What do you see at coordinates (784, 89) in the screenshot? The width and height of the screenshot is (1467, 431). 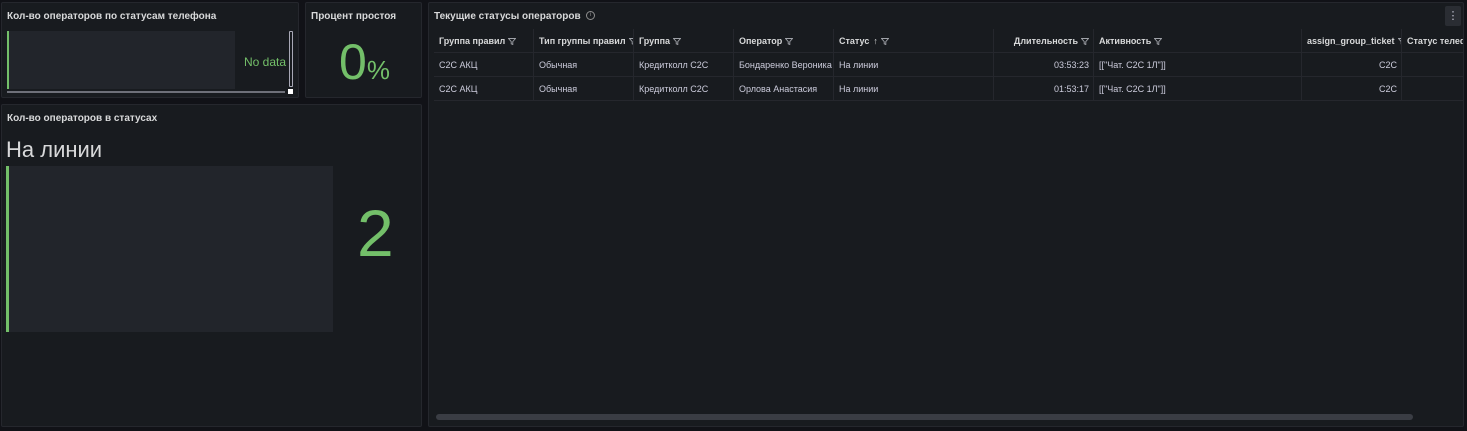 I see `table-cell: Орлова Анастасия` at bounding box center [784, 89].